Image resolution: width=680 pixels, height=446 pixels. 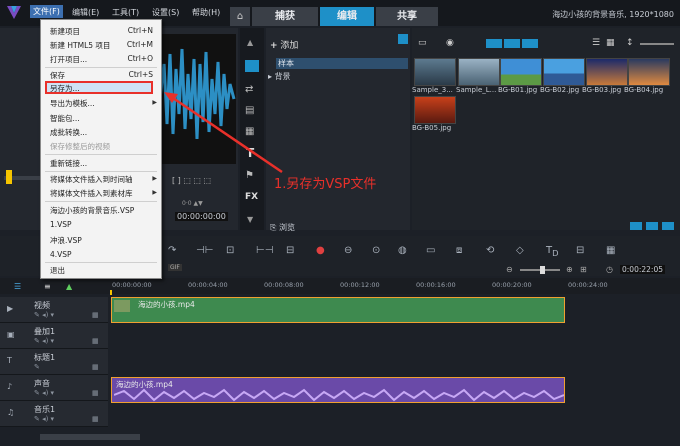 What do you see at coordinates (206, 12) in the screenshot?
I see `menu-help: 帮助(H)` at bounding box center [206, 12].